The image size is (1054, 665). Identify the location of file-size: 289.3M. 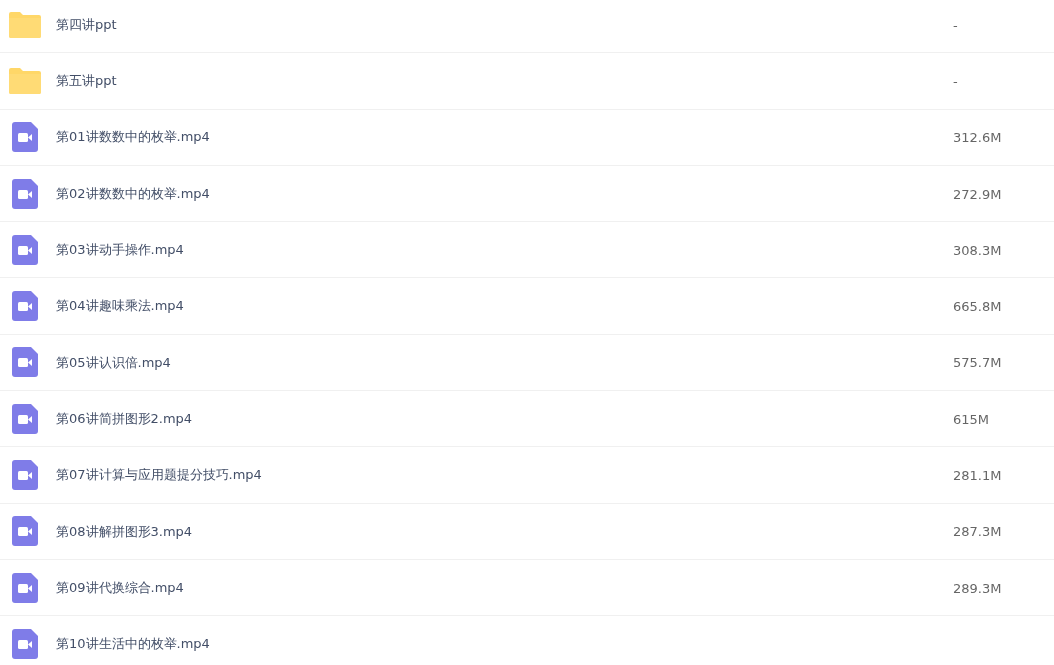
(977, 588).